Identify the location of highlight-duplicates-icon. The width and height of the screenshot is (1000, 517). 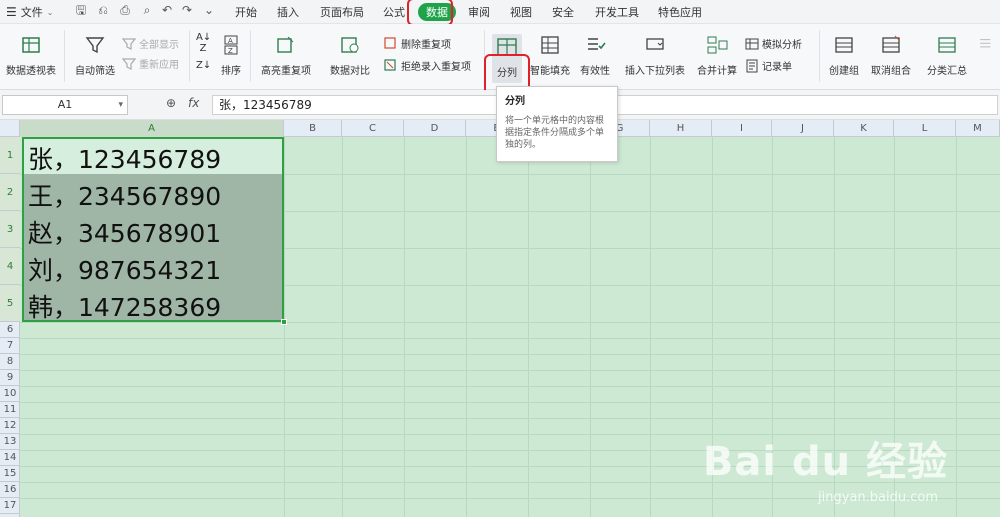
(285, 44).